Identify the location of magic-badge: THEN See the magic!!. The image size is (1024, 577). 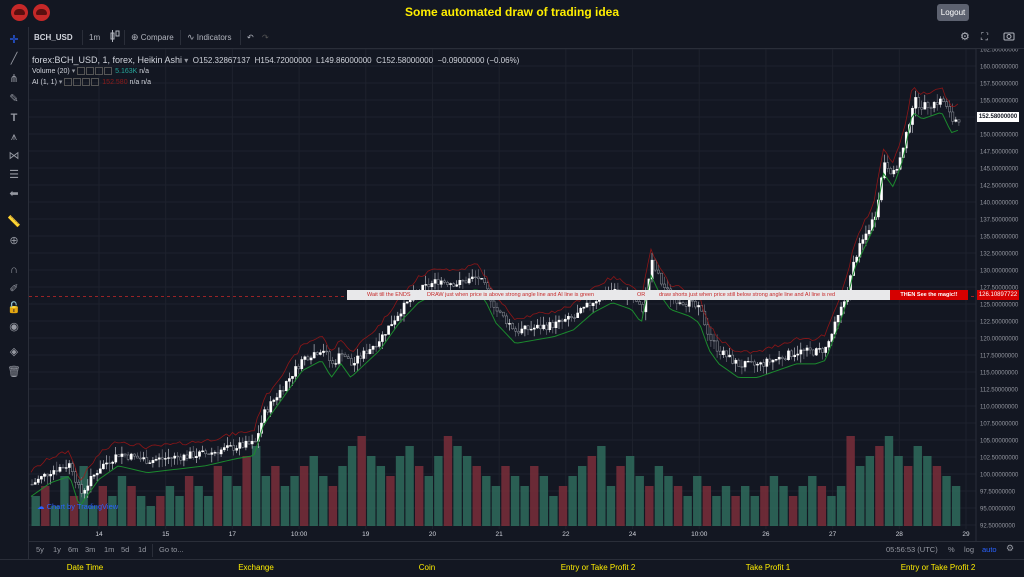
(929, 295).